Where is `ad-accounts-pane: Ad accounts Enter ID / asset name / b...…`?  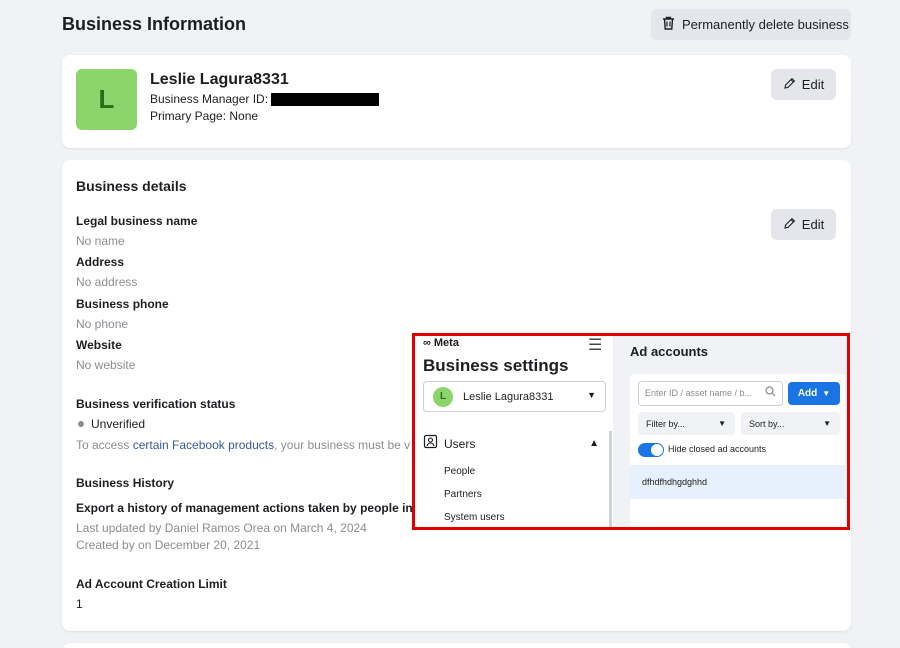
ad-accounts-pane: Ad accounts Enter ID / asset name / b...… is located at coordinates (730, 431).